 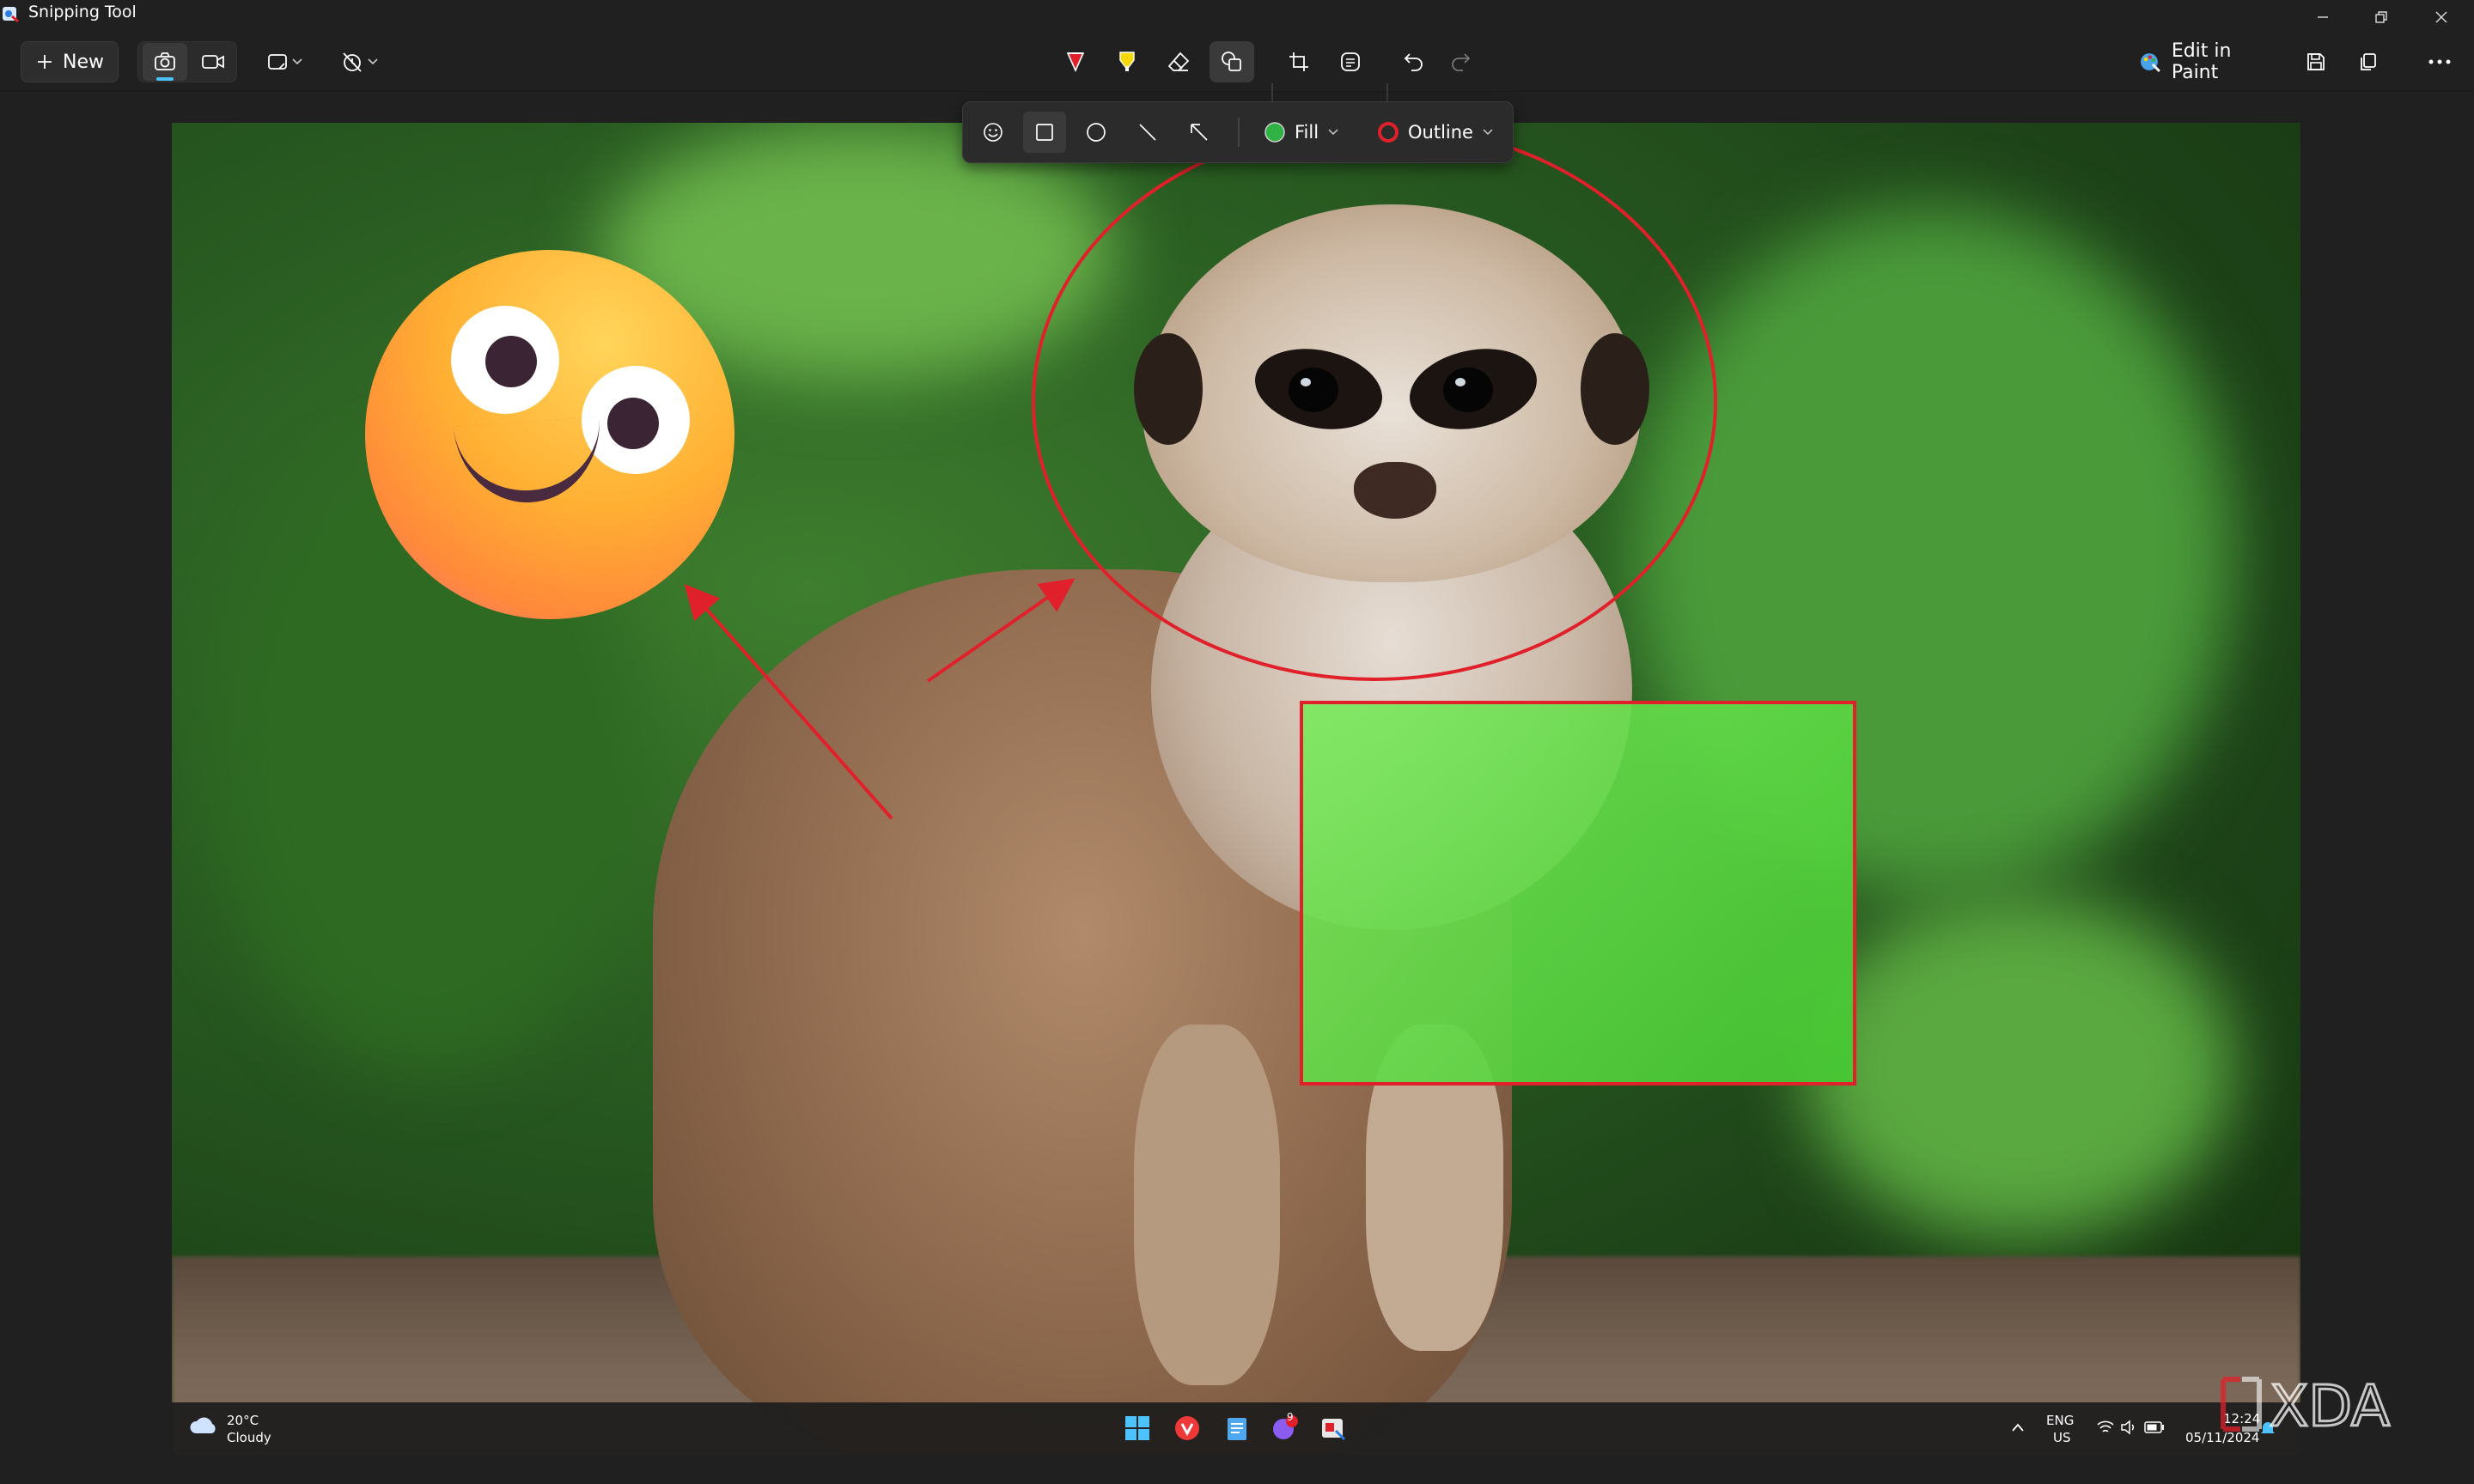 I want to click on timer-icon, so click(x=360, y=62).